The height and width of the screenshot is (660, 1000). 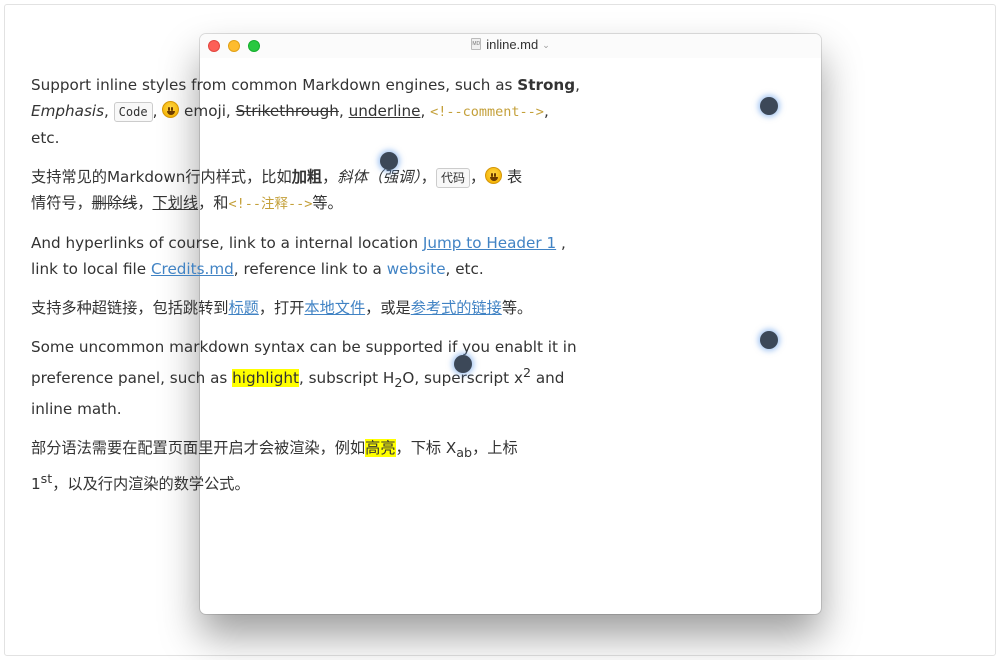 I want to click on window-title-area: MD inline.md ⌄, so click(x=510, y=44).